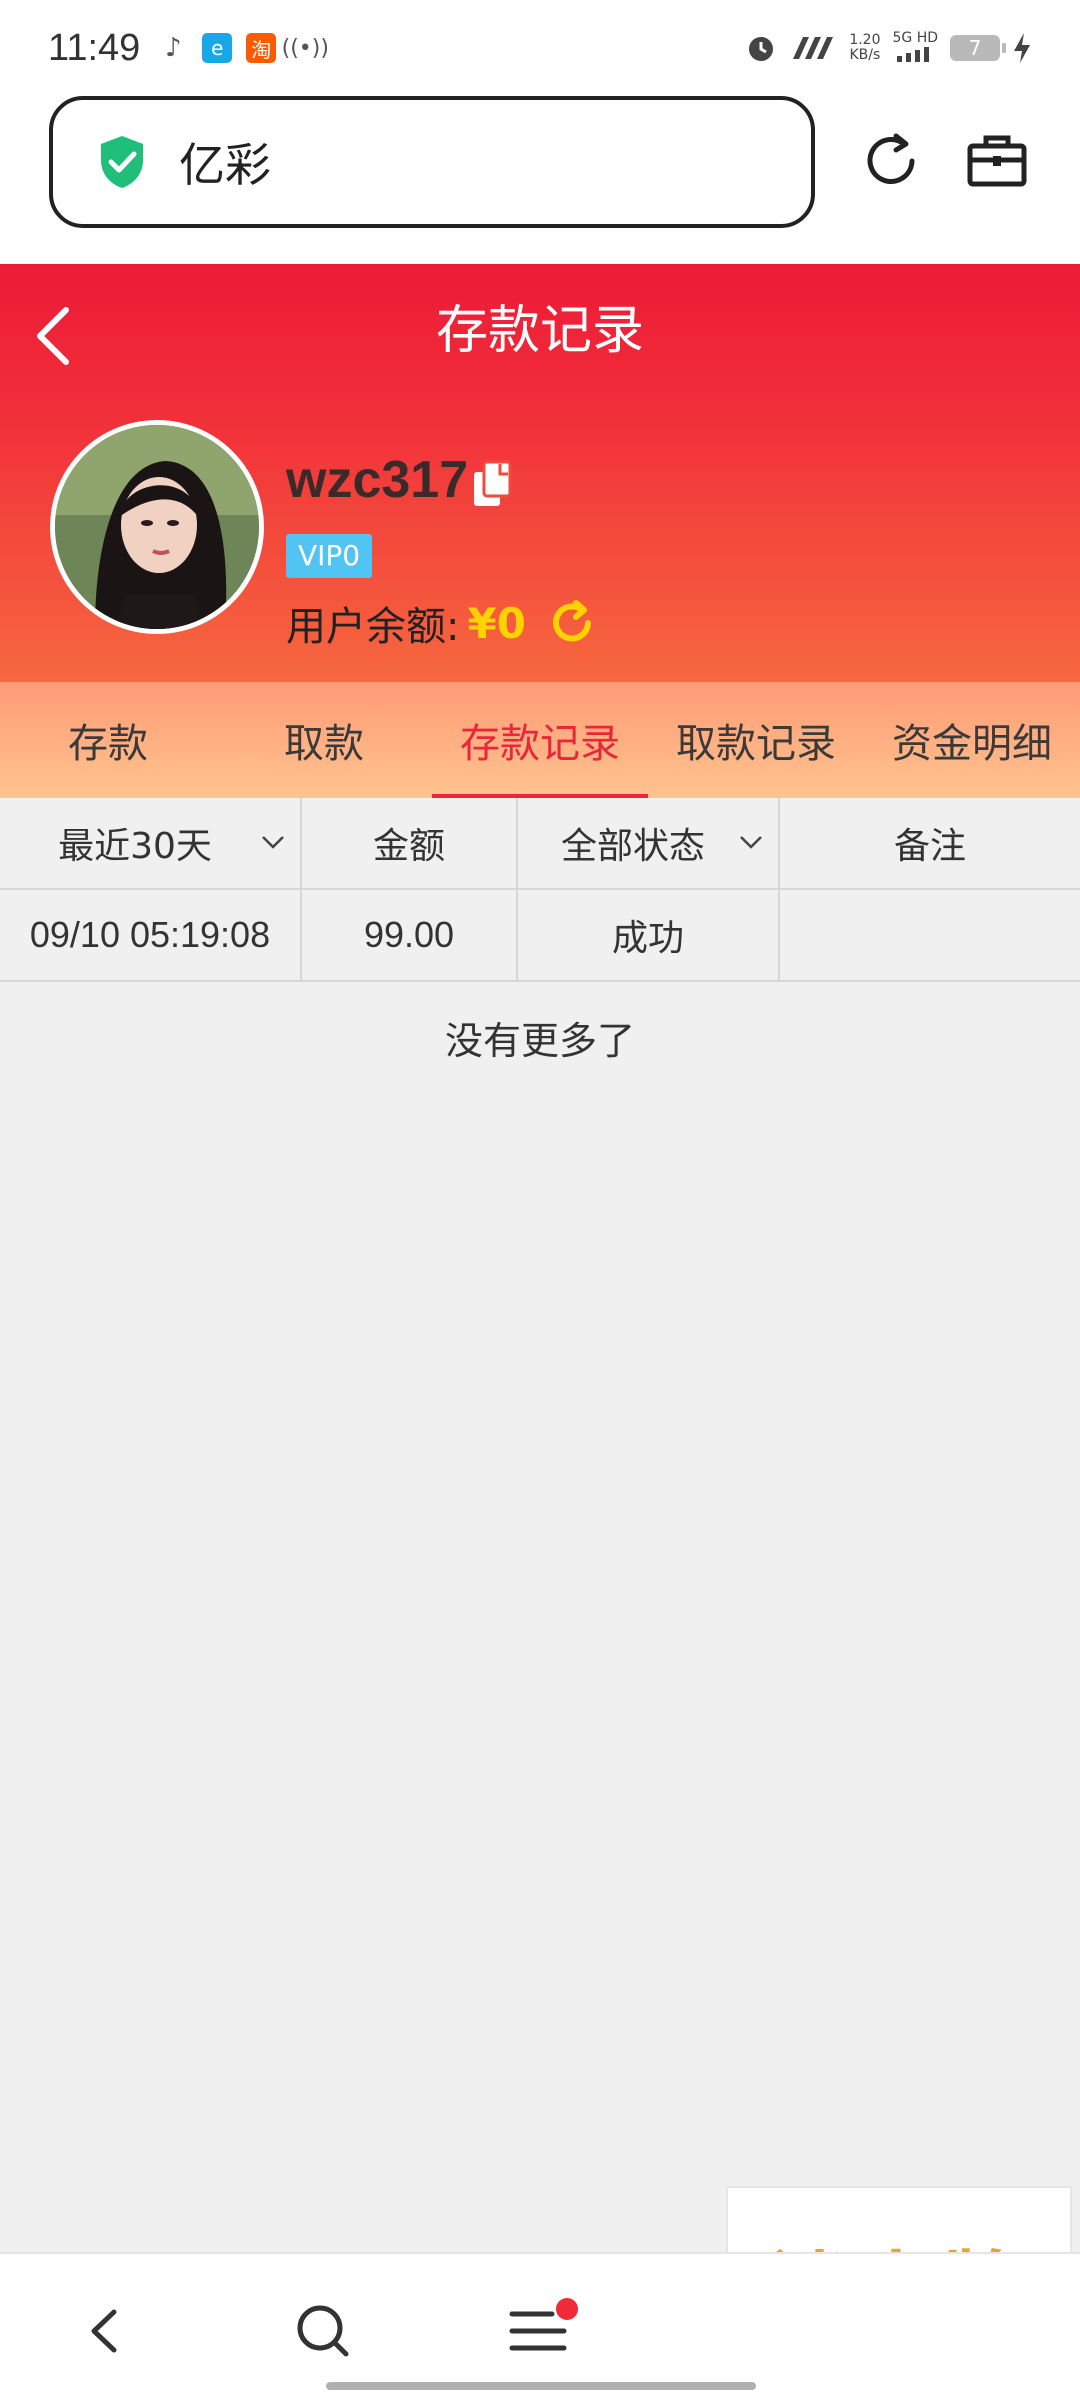 This screenshot has width=1080, height=2400. What do you see at coordinates (173, 48) in the screenshot?
I see `music-note-icon: ♪` at bounding box center [173, 48].